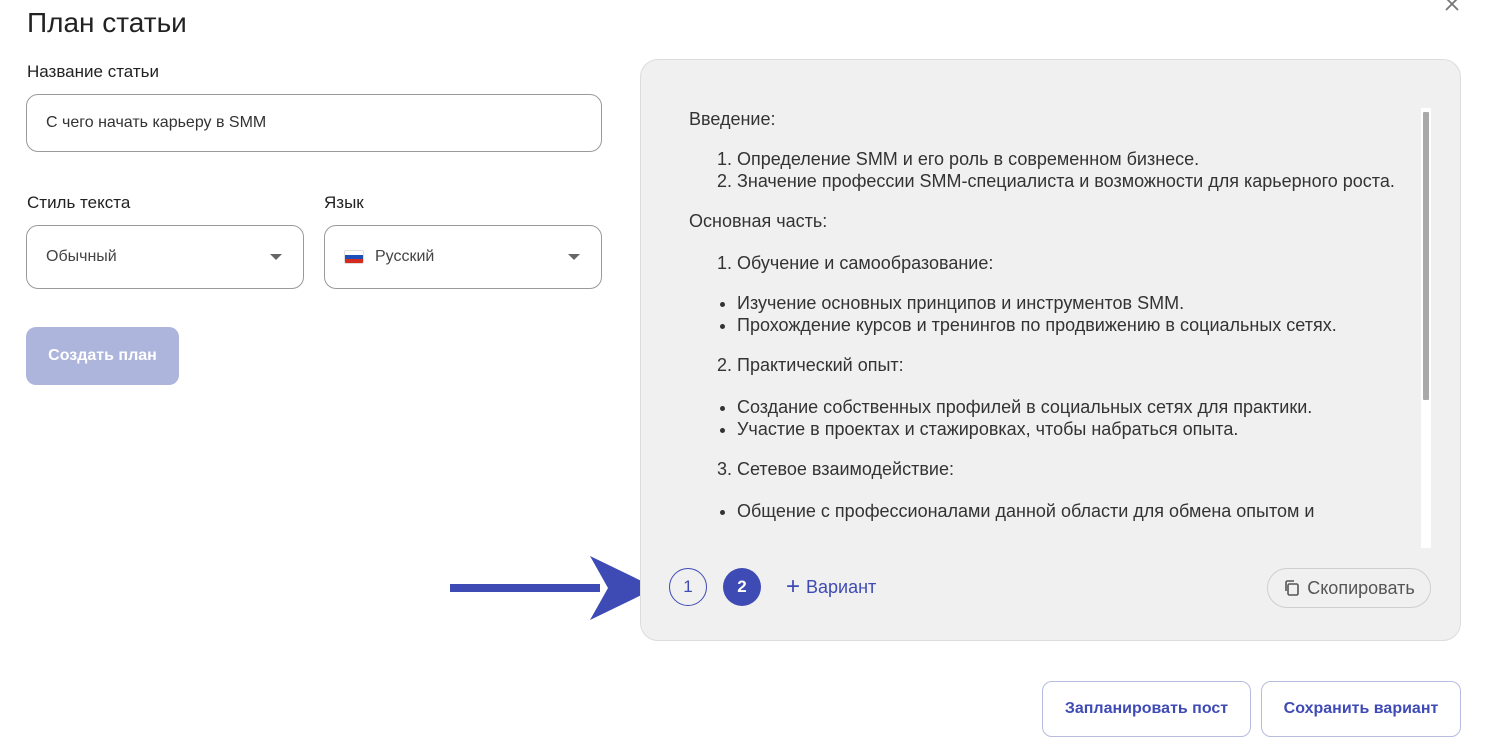 This screenshot has height=746, width=1488. Describe the element at coordinates (1361, 709) in the screenshot. I see `save-variant-button: Сохранить вариант` at that location.